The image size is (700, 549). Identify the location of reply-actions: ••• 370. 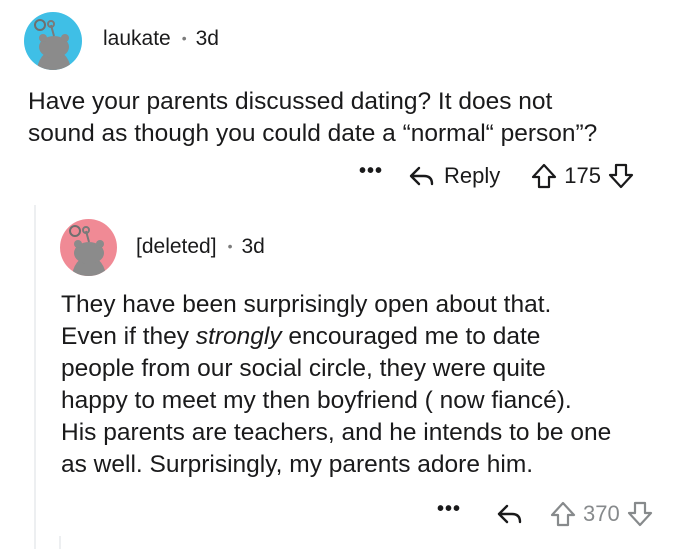
(545, 513).